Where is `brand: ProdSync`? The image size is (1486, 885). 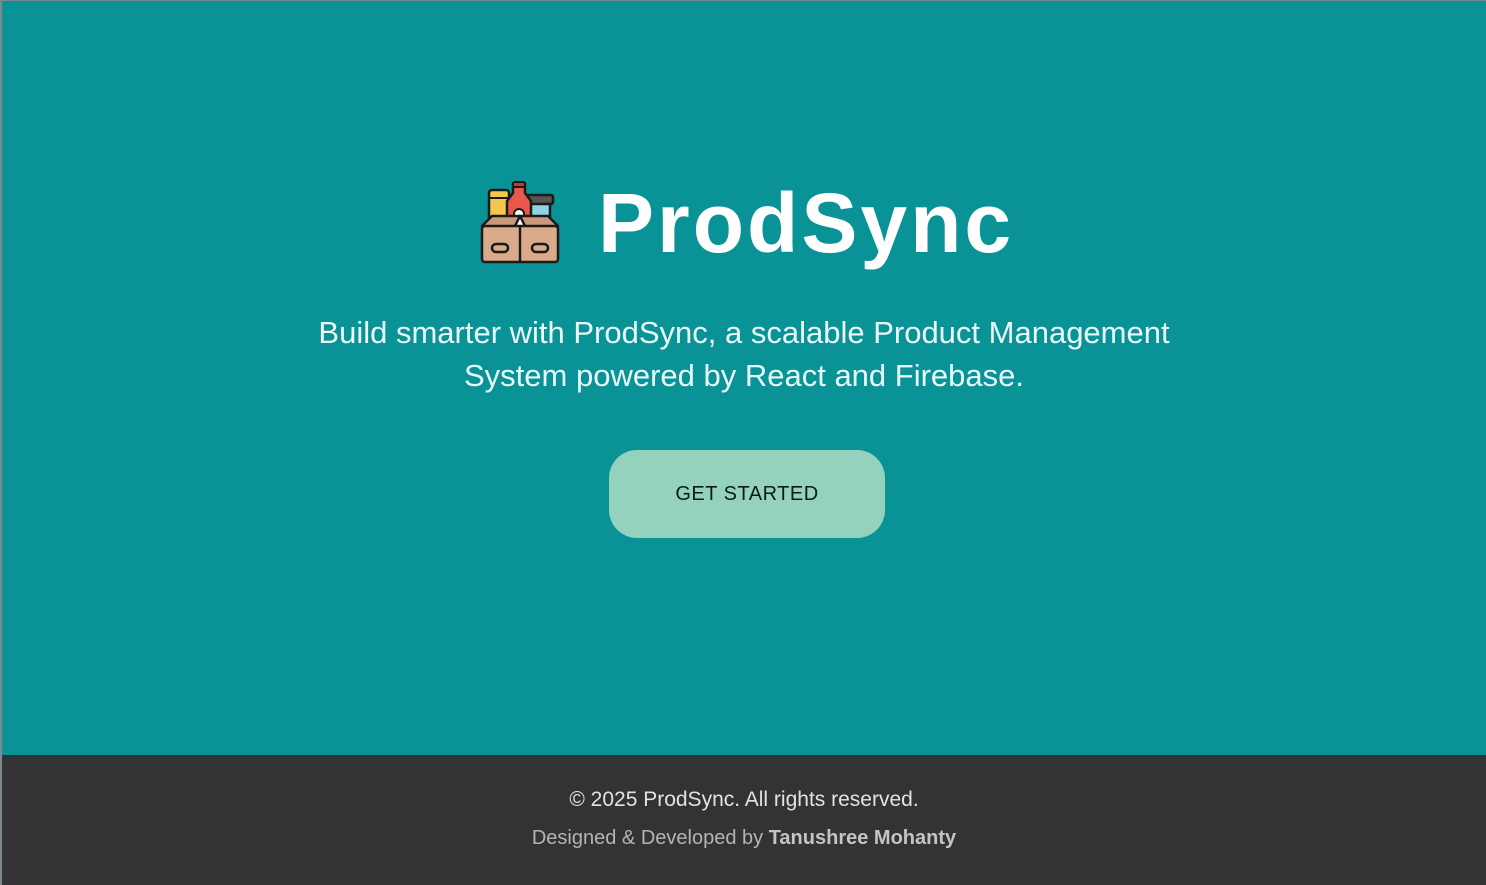 brand: ProdSync is located at coordinates (746, 223).